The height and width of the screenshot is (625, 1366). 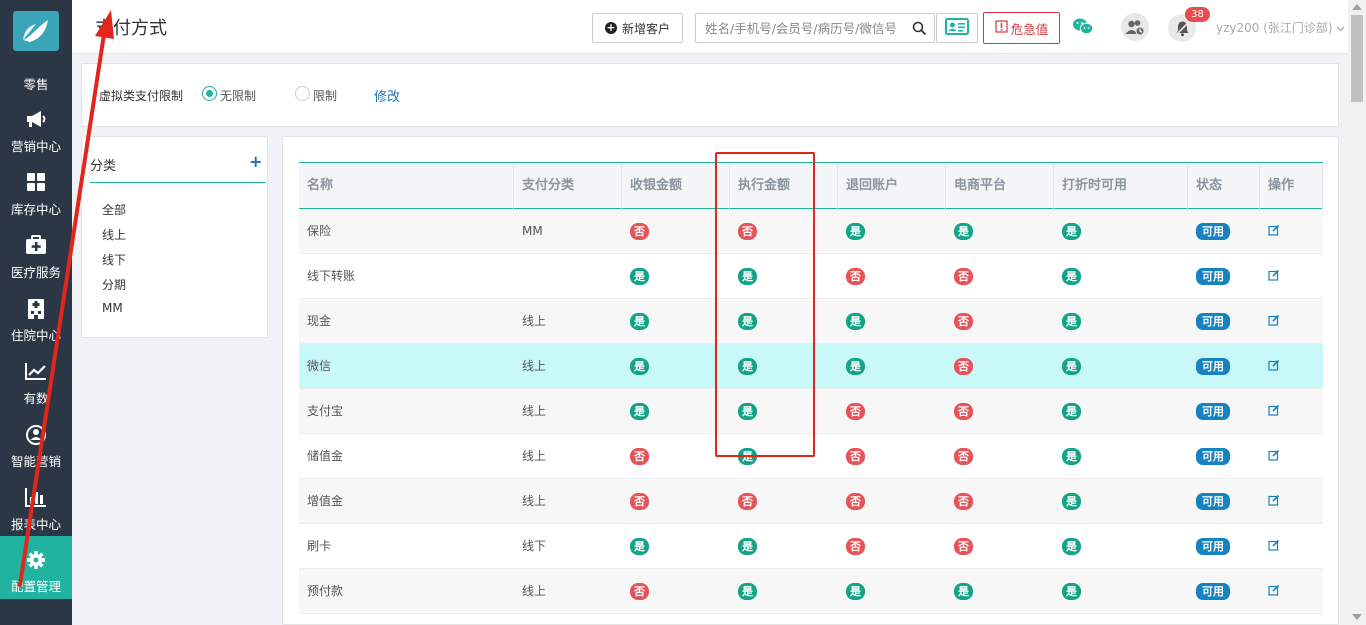 I want to click on sidebar-item-analytics: 有数, so click(x=36, y=383).